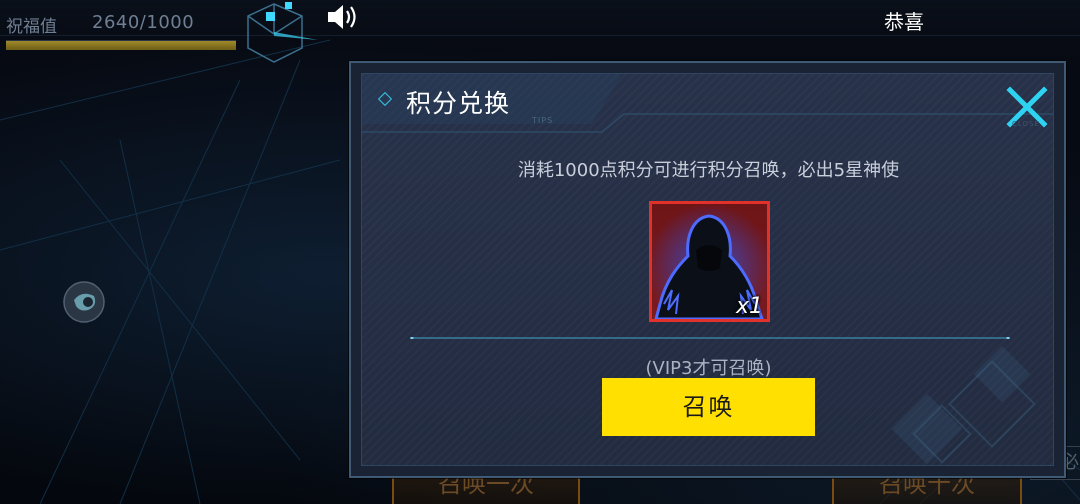 This screenshot has width=1080, height=504. I want to click on reward-count: x1, so click(749, 306).